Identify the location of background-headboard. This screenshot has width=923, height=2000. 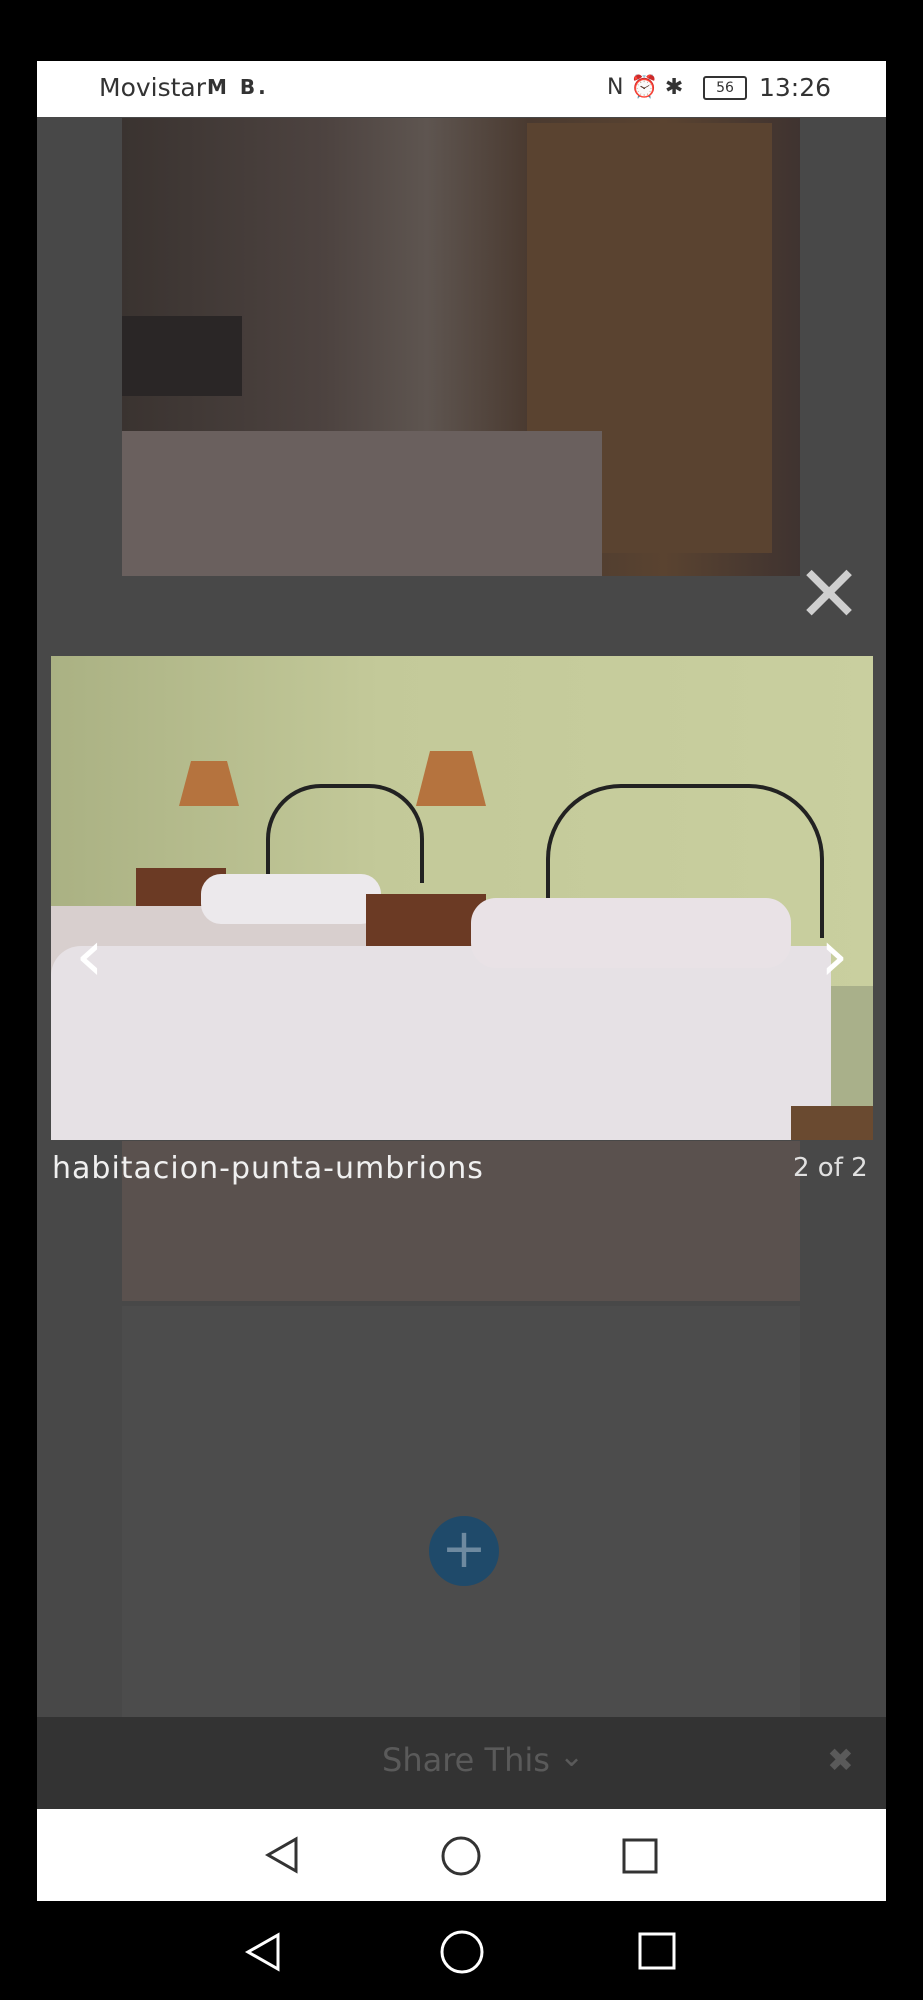
(182, 356).